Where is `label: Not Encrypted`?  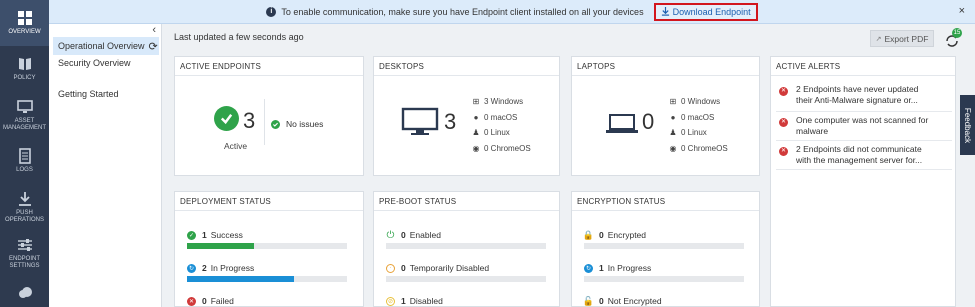 label: Not Encrypted is located at coordinates (634, 301).